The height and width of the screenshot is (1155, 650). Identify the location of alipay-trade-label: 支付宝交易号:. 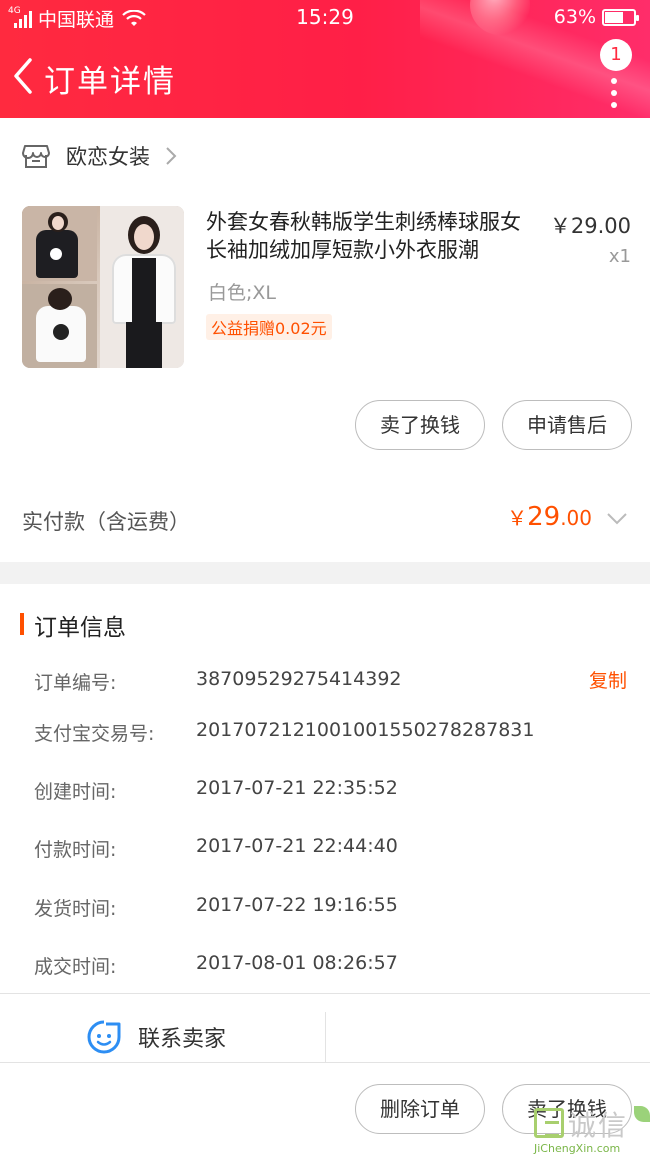
(94, 734).